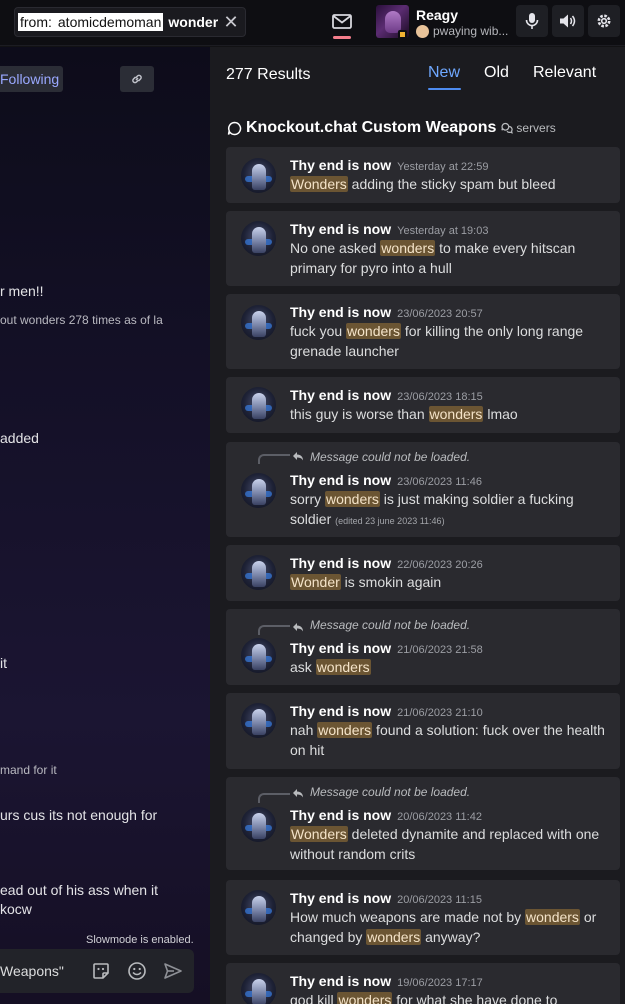 This screenshot has height=1004, width=625. What do you see at coordinates (79, 815) in the screenshot?
I see `chat-message-fragment: urs cus its not enough for` at bounding box center [79, 815].